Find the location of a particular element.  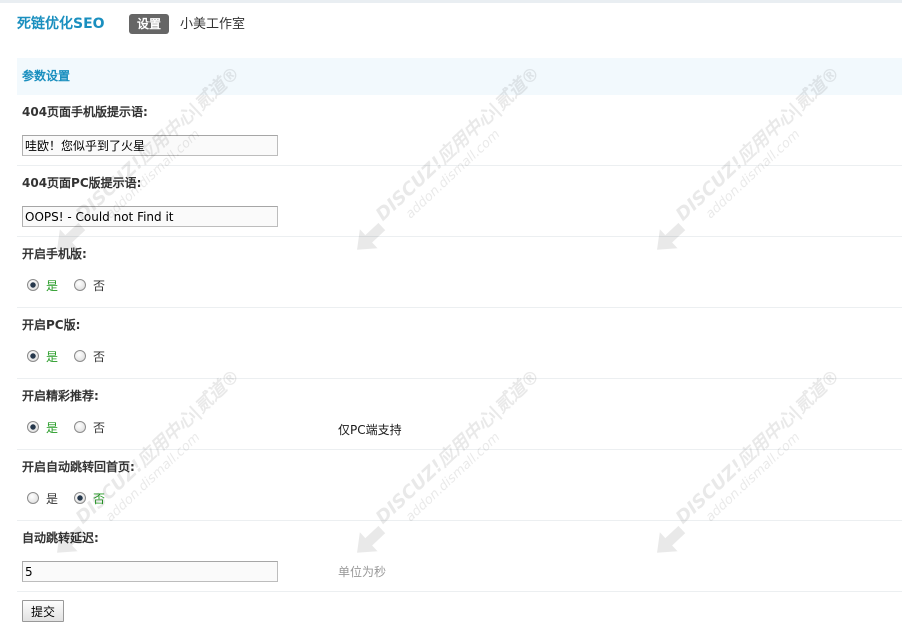

setting-label: 开启精彩推荐: is located at coordinates (60, 396).